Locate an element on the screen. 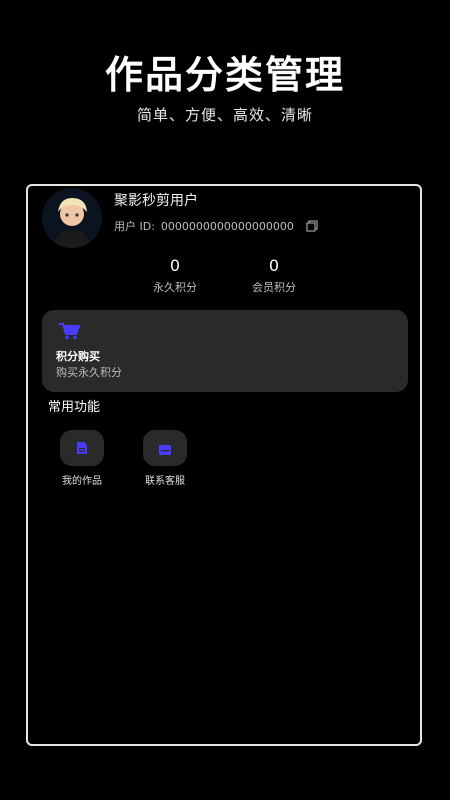 This screenshot has height=800, width=450. function-label: 我的作品 is located at coordinates (82, 481).